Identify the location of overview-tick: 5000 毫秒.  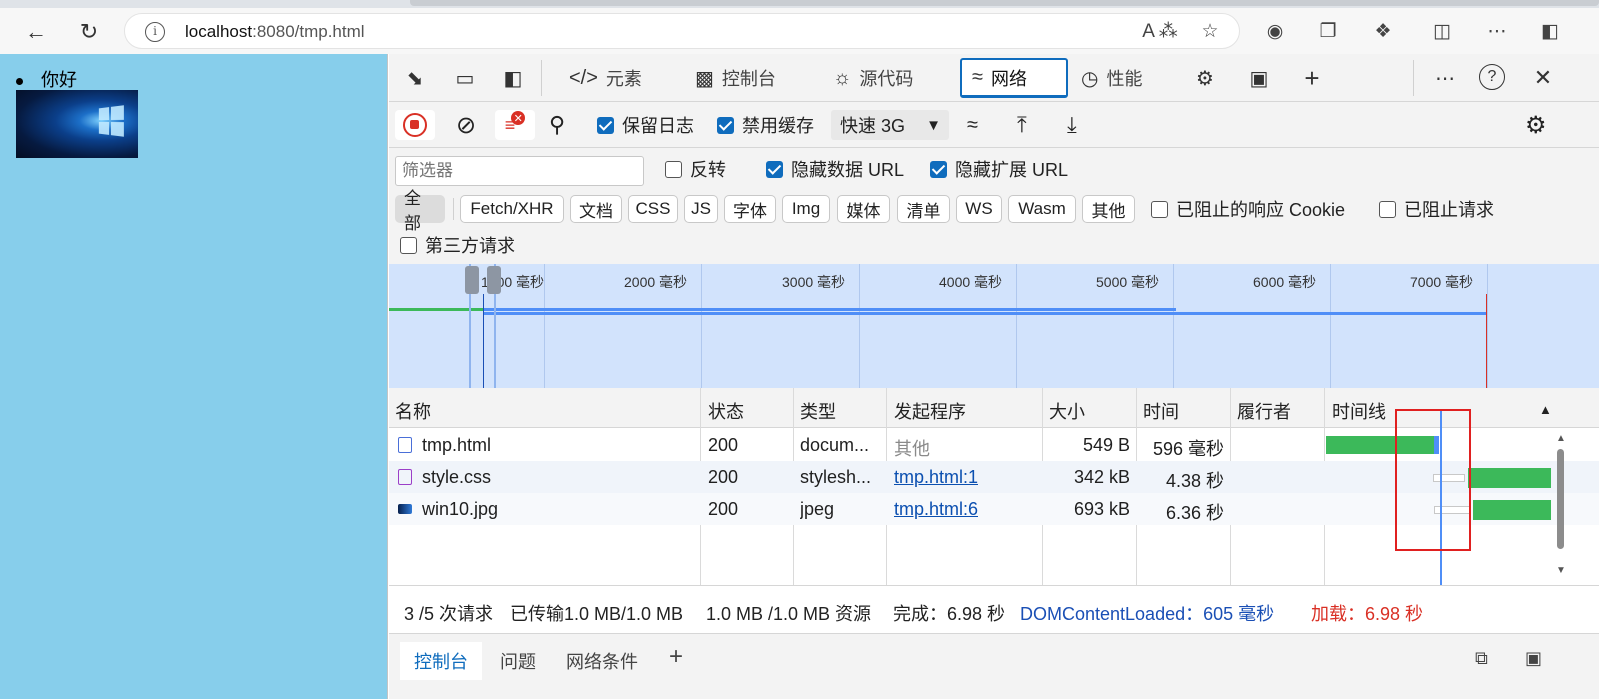
(1128, 282).